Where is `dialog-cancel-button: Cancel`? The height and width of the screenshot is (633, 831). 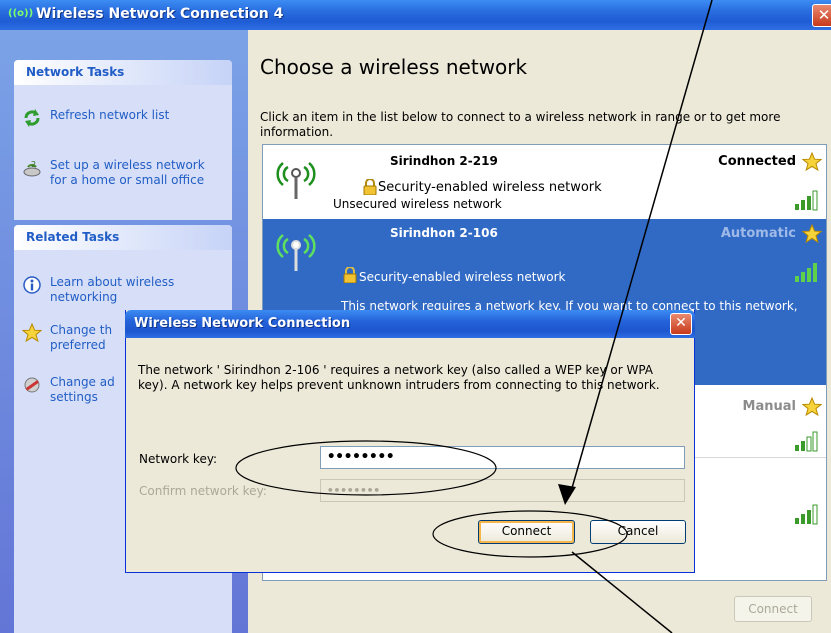 dialog-cancel-button: Cancel is located at coordinates (638, 532).